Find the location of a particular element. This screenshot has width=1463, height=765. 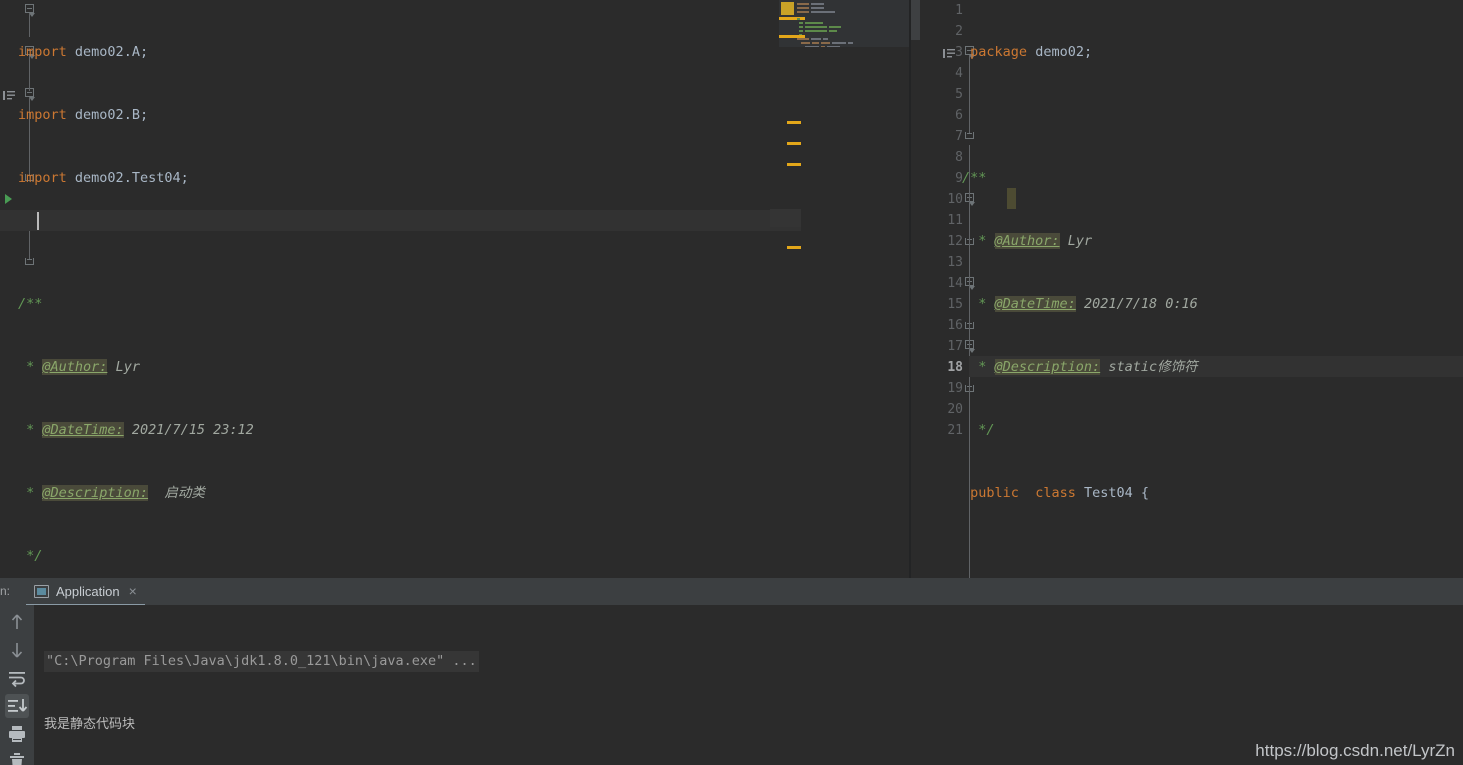

console-tab-label: Application is located at coordinates (88, 591).